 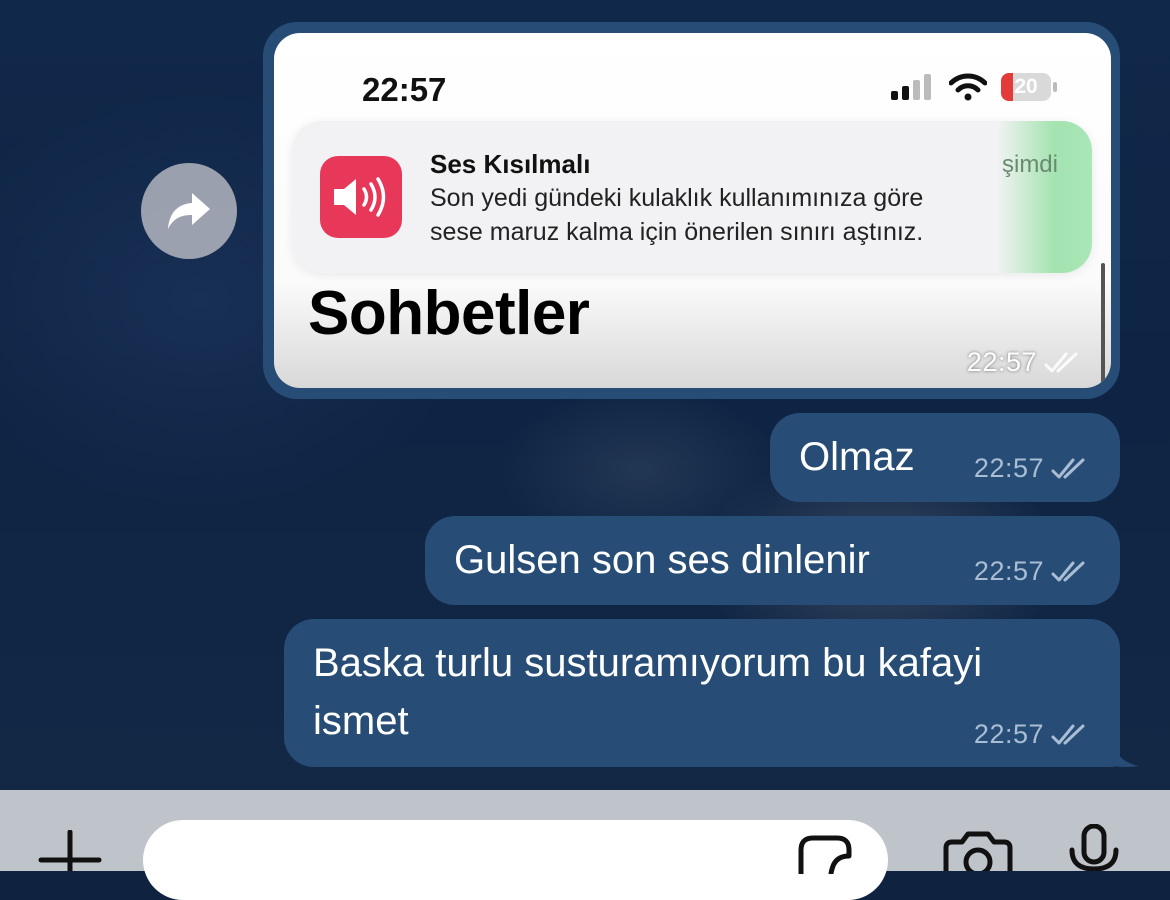 I want to click on message-text: Gulsen son ses dinlenir, so click(x=662, y=560).